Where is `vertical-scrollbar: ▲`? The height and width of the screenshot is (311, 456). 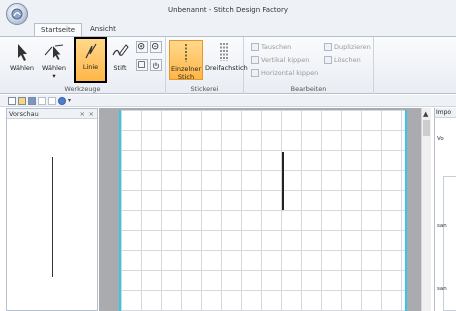
vertical-scrollbar: ▲ is located at coordinates (426, 209).